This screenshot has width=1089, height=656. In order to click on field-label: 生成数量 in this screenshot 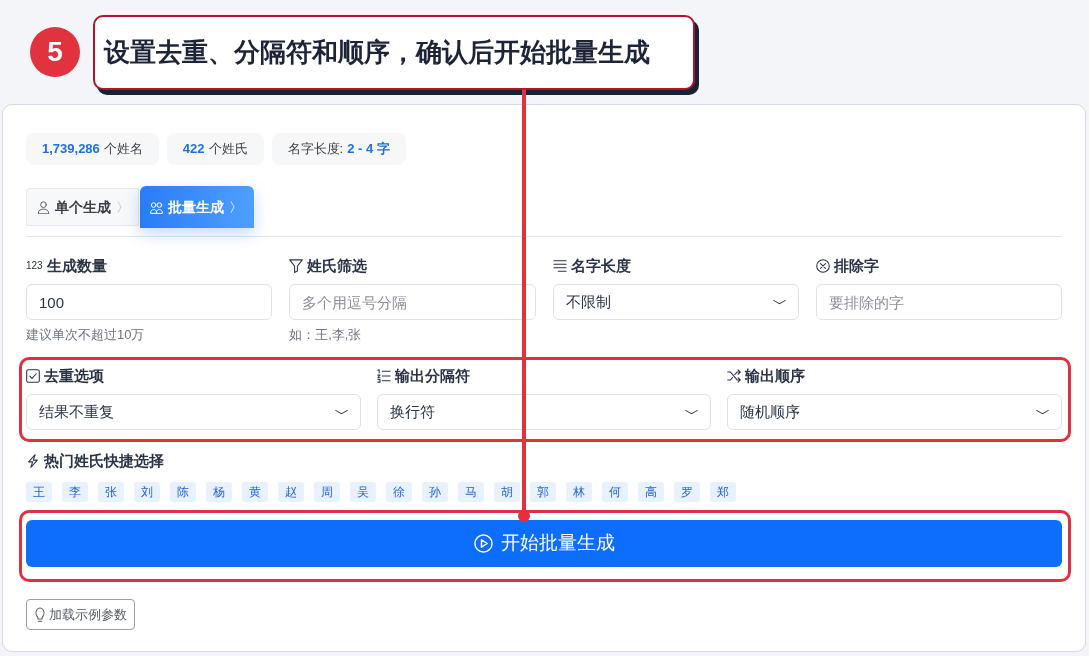, I will do `click(76, 265)`.